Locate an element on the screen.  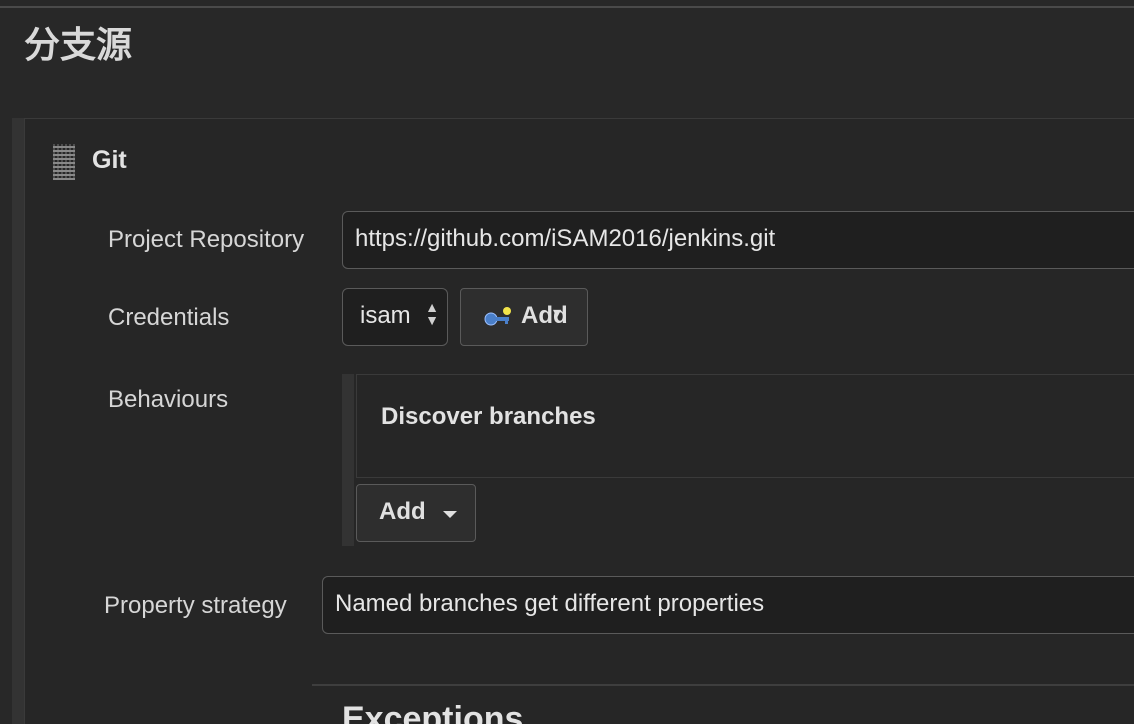
credentials-selected-value: isam is located at coordinates (385, 315).